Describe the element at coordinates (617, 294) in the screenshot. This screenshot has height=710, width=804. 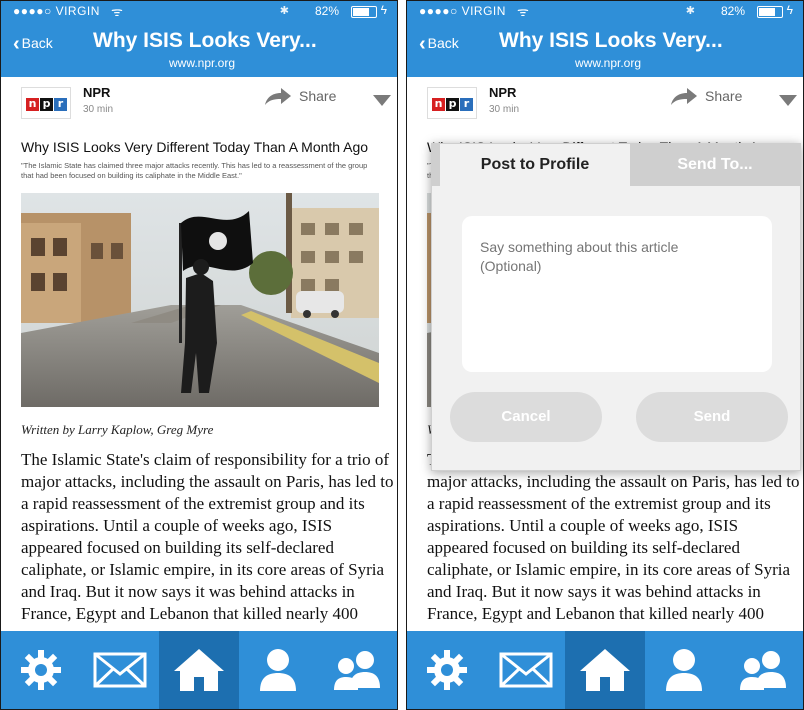
I see `comment-input` at that location.